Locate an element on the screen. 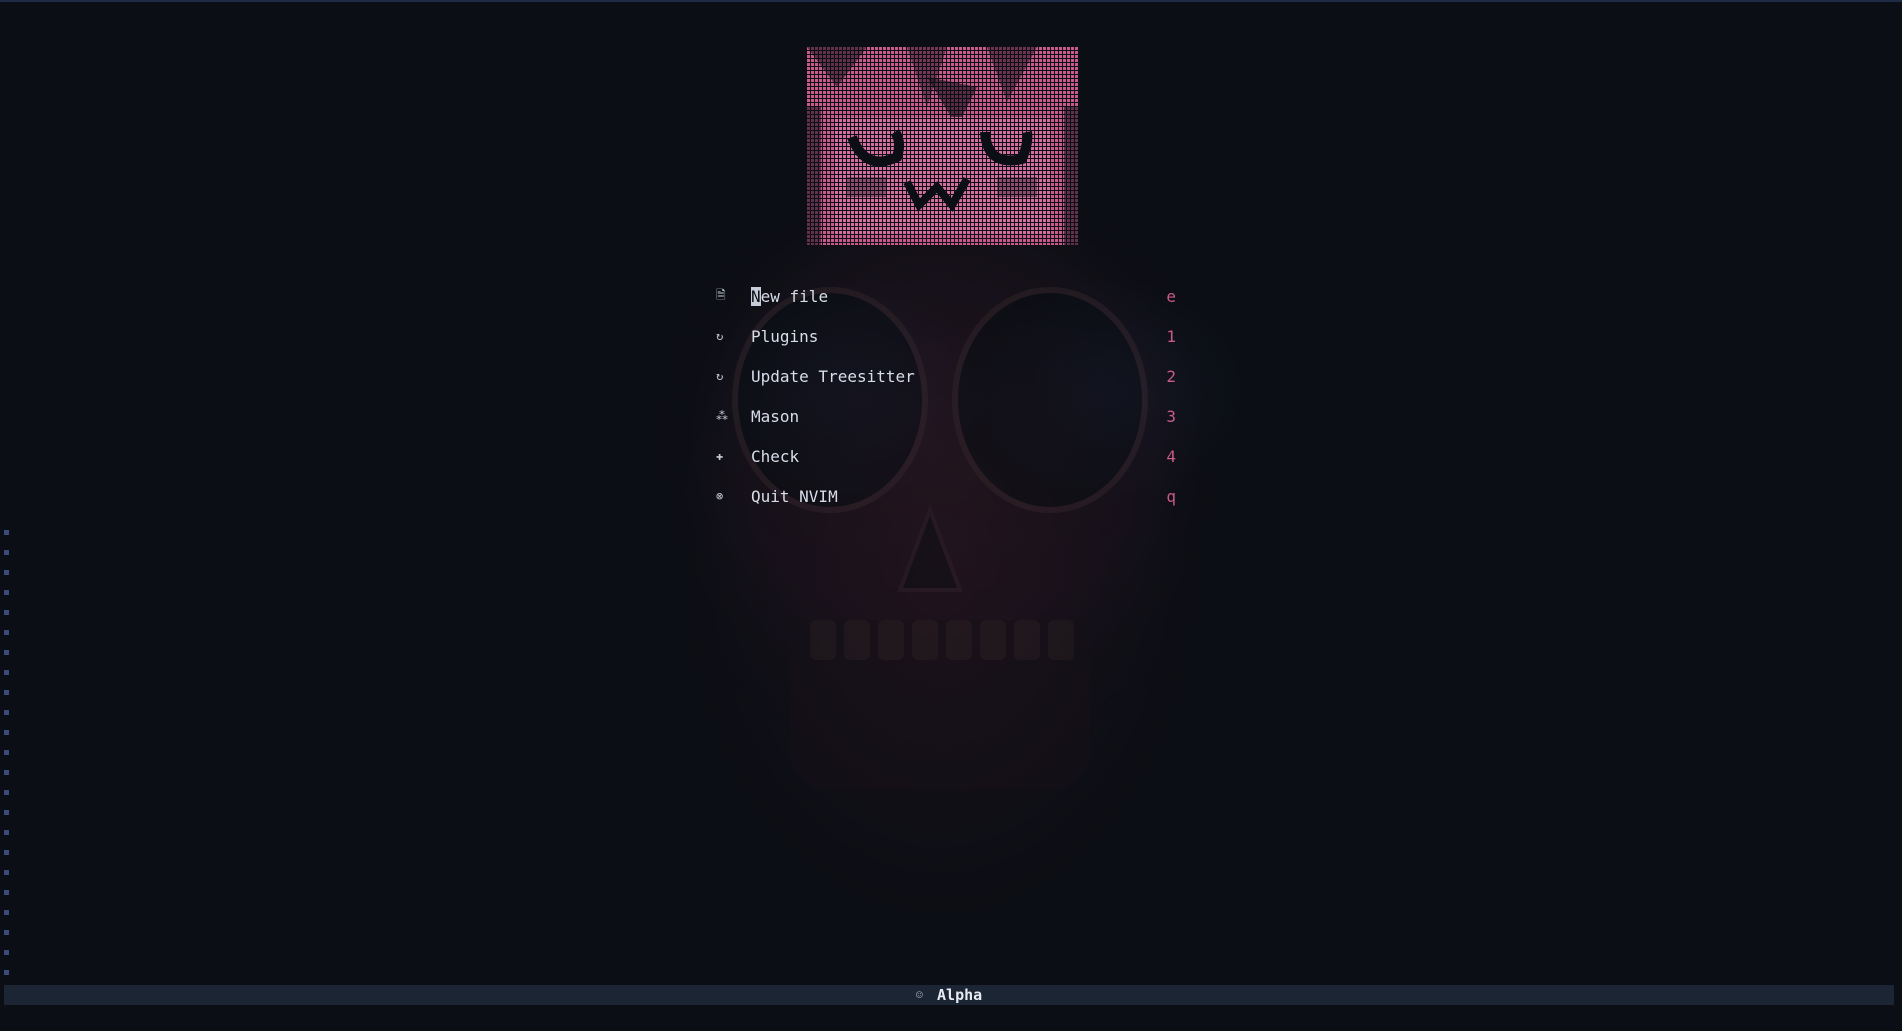 The width and height of the screenshot is (1902, 1031). ascii-art-face-icon is located at coordinates (942, 146).